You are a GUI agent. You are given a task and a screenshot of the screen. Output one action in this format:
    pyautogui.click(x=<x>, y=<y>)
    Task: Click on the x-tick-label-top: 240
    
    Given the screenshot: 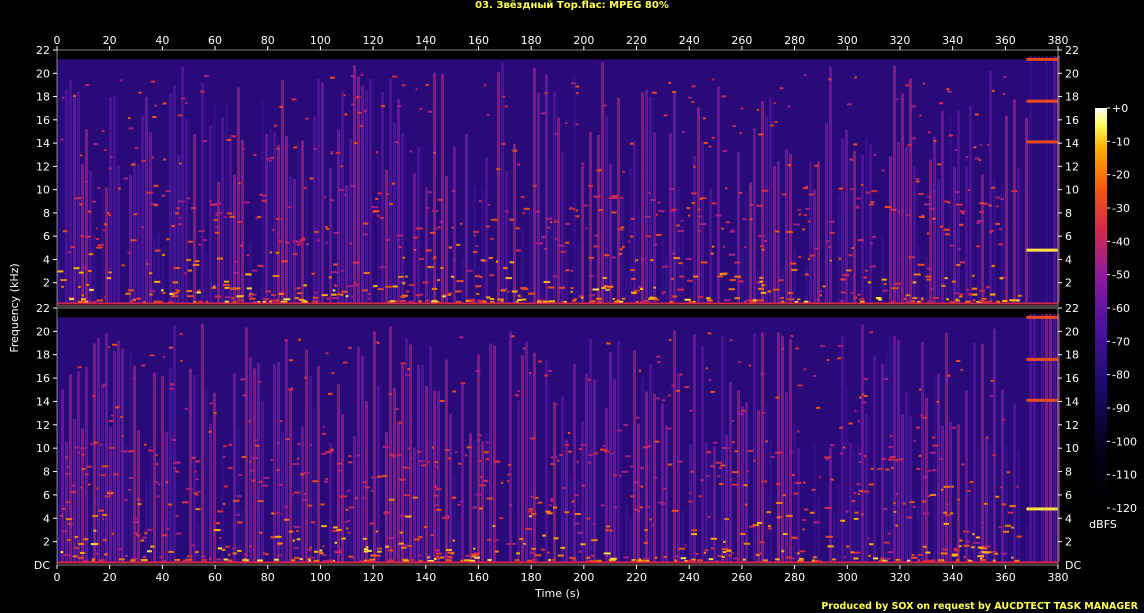 What is the action you would take?
    pyautogui.click(x=689, y=40)
    